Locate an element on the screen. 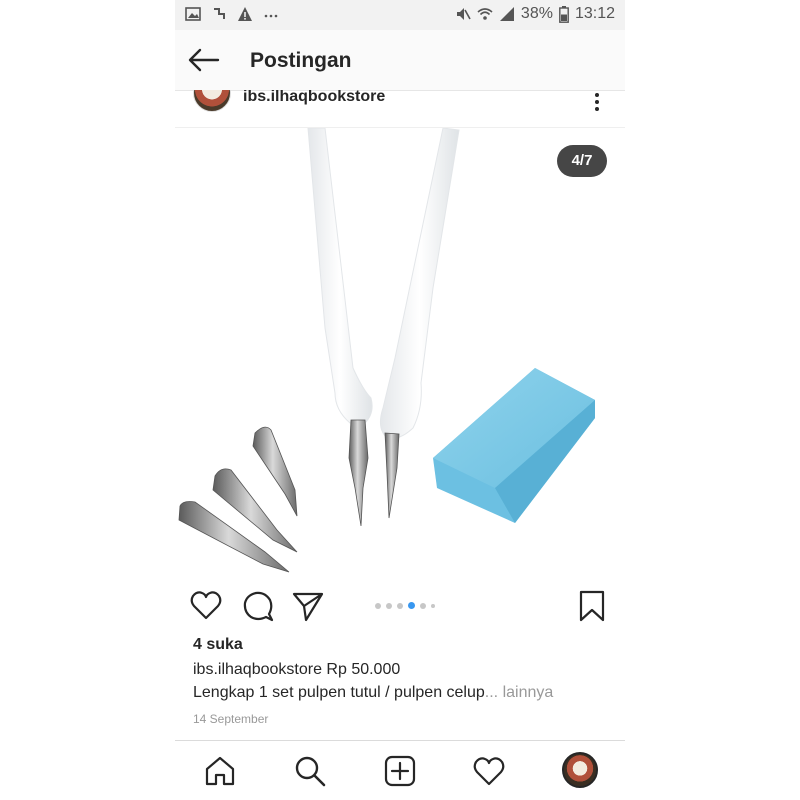 This screenshot has height=800, width=800. signal-icon is located at coordinates (506, 14).